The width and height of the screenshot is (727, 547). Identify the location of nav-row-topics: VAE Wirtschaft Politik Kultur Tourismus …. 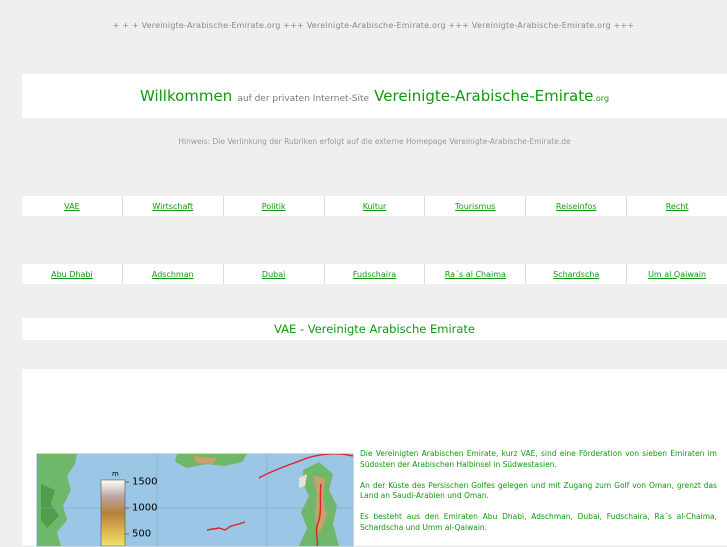
(374, 206).